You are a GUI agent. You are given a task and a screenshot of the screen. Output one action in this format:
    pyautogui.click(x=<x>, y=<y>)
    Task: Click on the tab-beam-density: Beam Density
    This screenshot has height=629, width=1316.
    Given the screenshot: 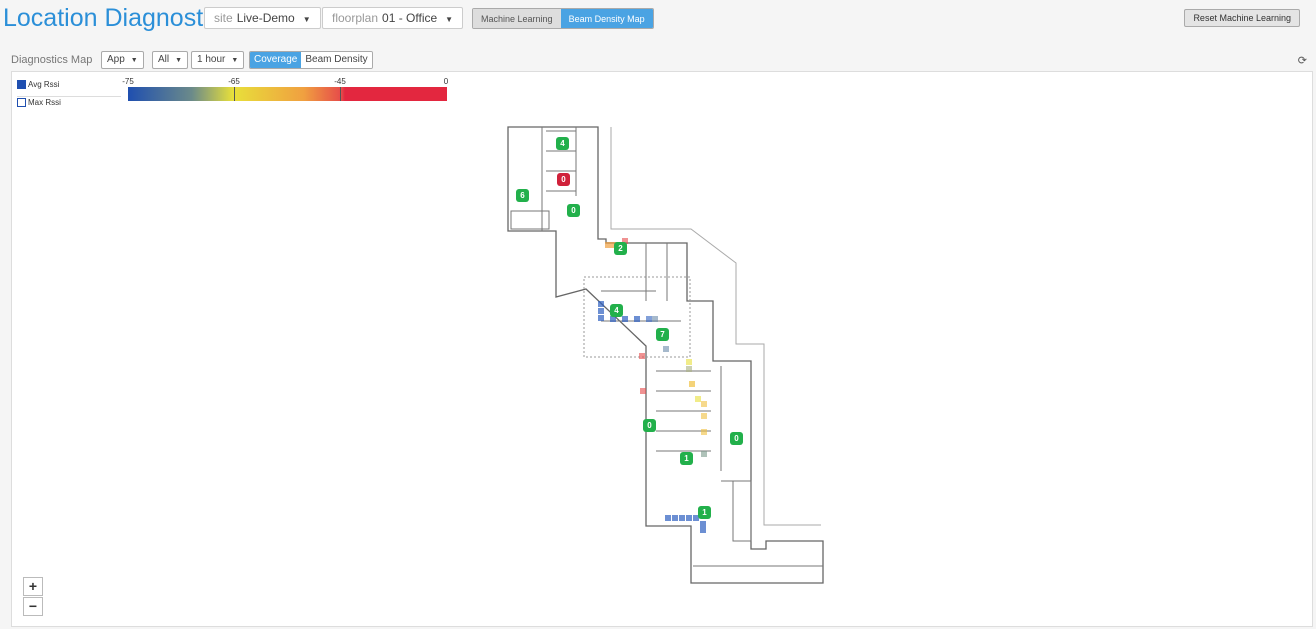 What is the action you would take?
    pyautogui.click(x=336, y=60)
    